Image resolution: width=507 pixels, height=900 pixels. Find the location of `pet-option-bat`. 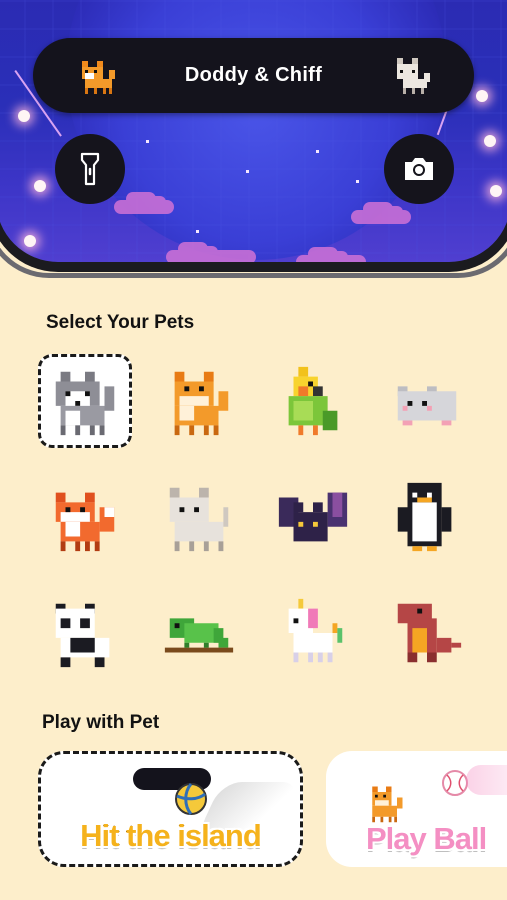

pet-option-bat is located at coordinates (313, 517).